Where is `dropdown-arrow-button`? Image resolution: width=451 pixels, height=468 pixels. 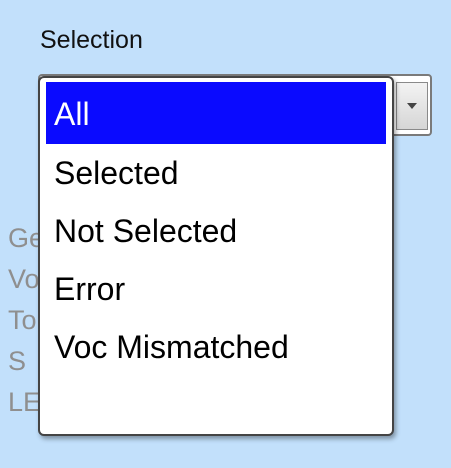
dropdown-arrow-button is located at coordinates (412, 106).